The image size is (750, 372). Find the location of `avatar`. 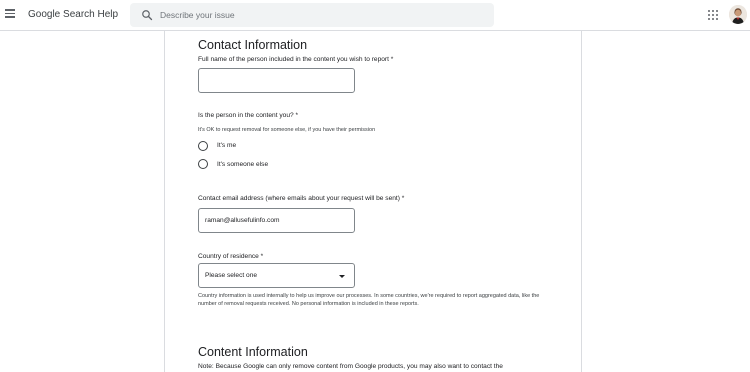

avatar is located at coordinates (738, 14).